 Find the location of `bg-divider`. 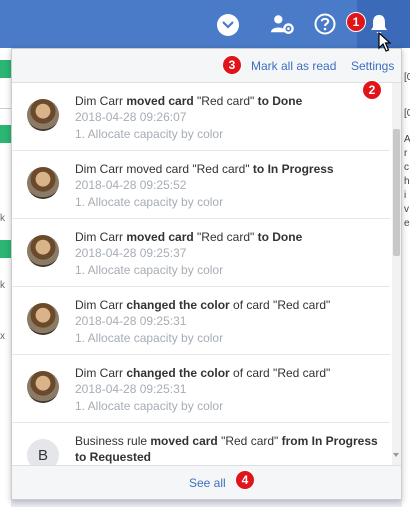

bg-divider is located at coordinates (5, 108).